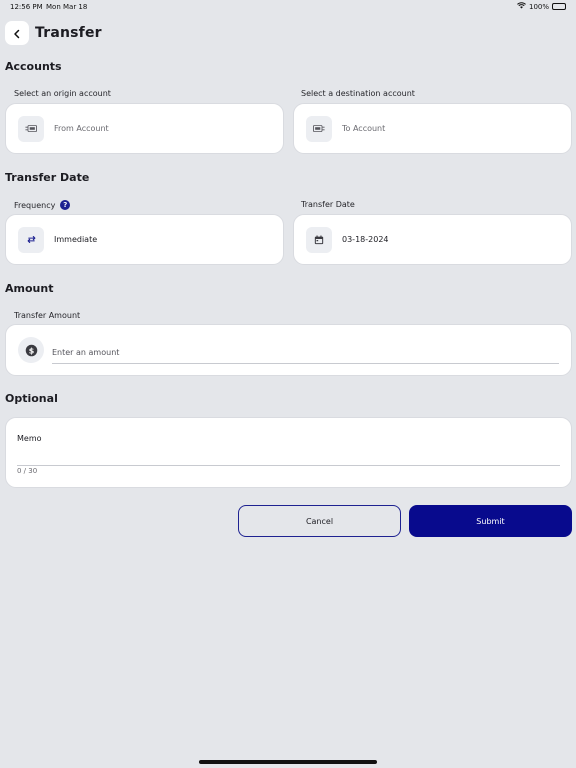 The height and width of the screenshot is (768, 576). Describe the element at coordinates (62, 93) in the screenshot. I see `origin-account-label: Select an origin account` at that location.